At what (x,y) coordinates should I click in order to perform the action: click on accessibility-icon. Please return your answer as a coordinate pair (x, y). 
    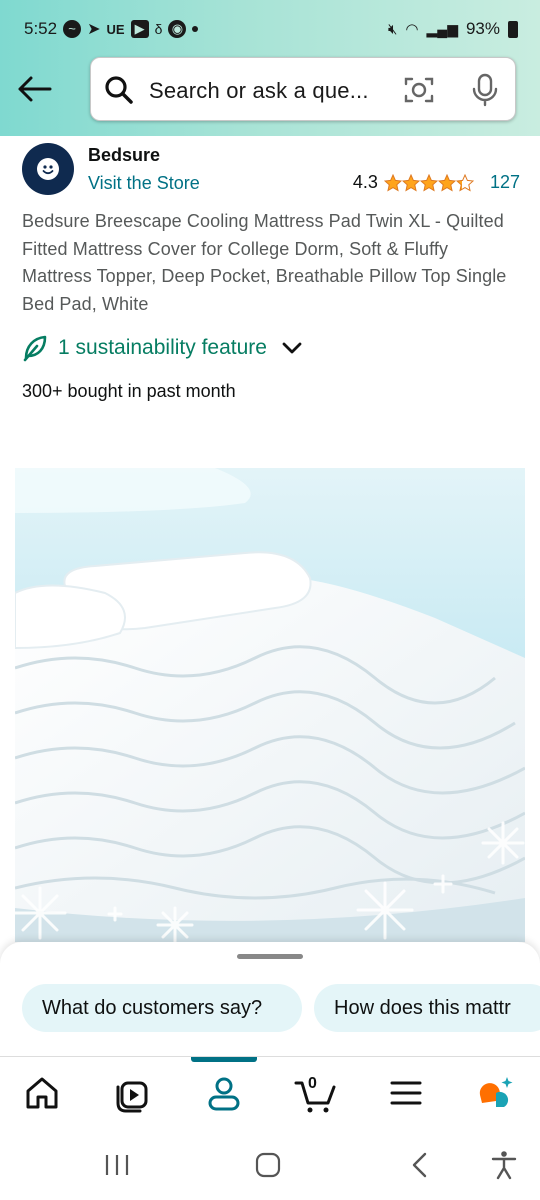
    Looking at the image, I should click on (504, 1165).